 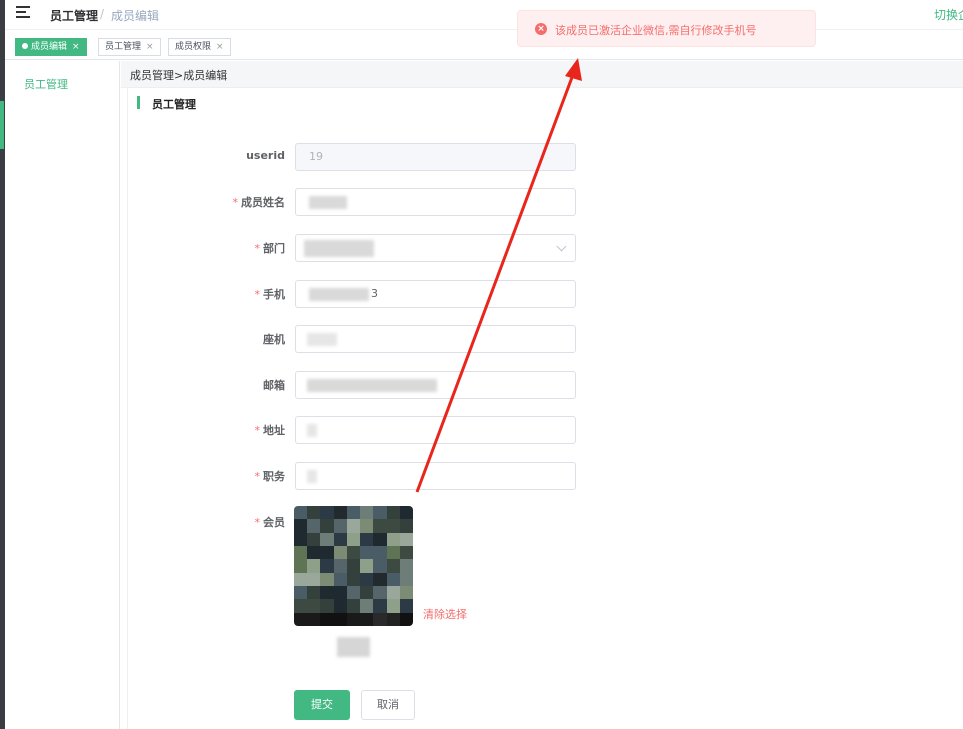 I want to click on content-divider, so click(x=127, y=408).